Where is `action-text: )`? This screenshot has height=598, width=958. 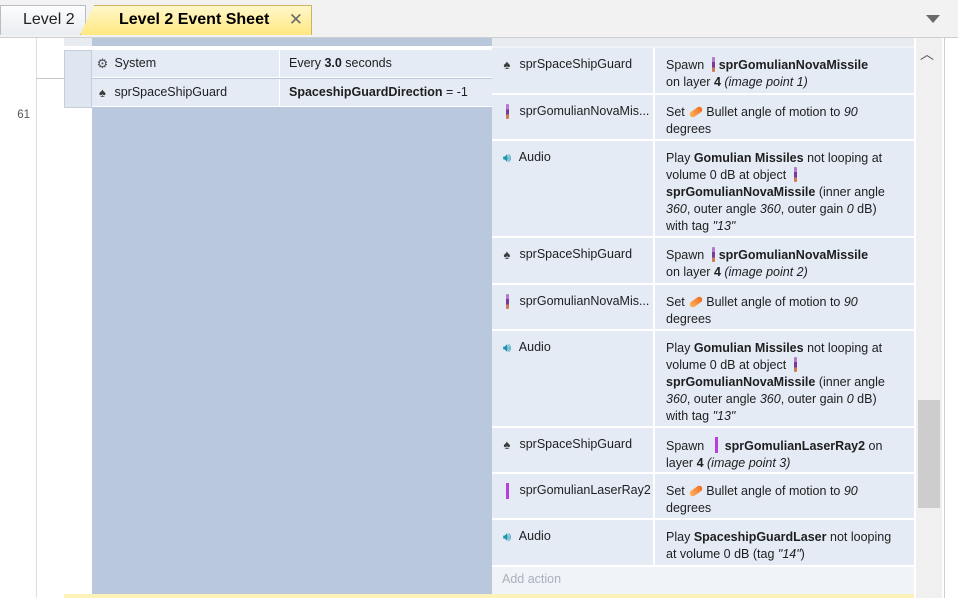
action-text: ) is located at coordinates (802, 554).